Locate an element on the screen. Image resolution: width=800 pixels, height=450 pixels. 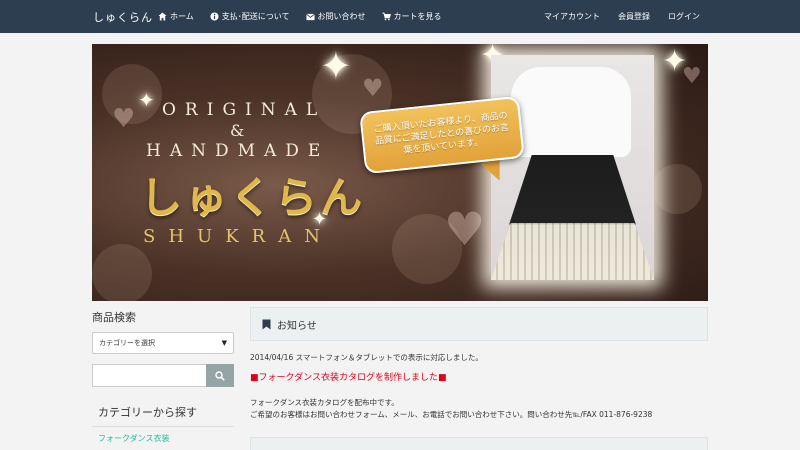
banner-name-en: SHUKRAN is located at coordinates (238, 236).